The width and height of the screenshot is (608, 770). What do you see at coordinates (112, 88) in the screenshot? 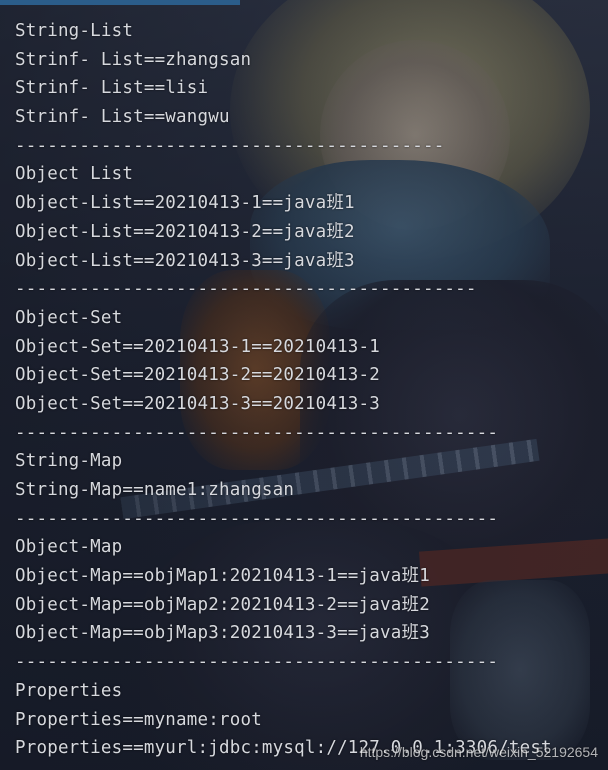
I see `console-line: Strinf- List==lisi` at bounding box center [112, 88].